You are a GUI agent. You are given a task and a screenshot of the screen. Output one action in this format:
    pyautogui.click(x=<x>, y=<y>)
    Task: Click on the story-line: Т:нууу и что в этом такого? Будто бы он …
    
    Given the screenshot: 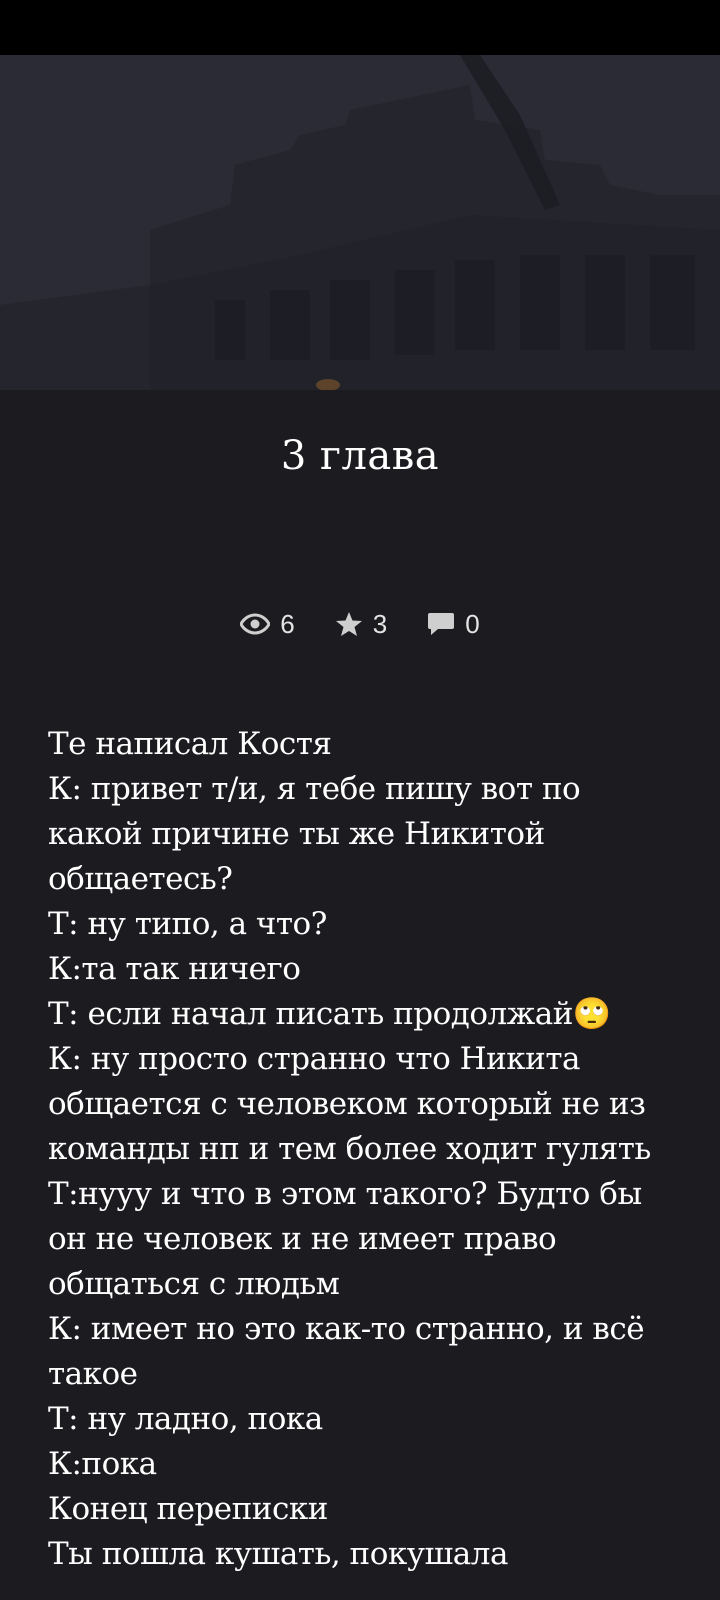 What is the action you would take?
    pyautogui.click(x=345, y=1239)
    